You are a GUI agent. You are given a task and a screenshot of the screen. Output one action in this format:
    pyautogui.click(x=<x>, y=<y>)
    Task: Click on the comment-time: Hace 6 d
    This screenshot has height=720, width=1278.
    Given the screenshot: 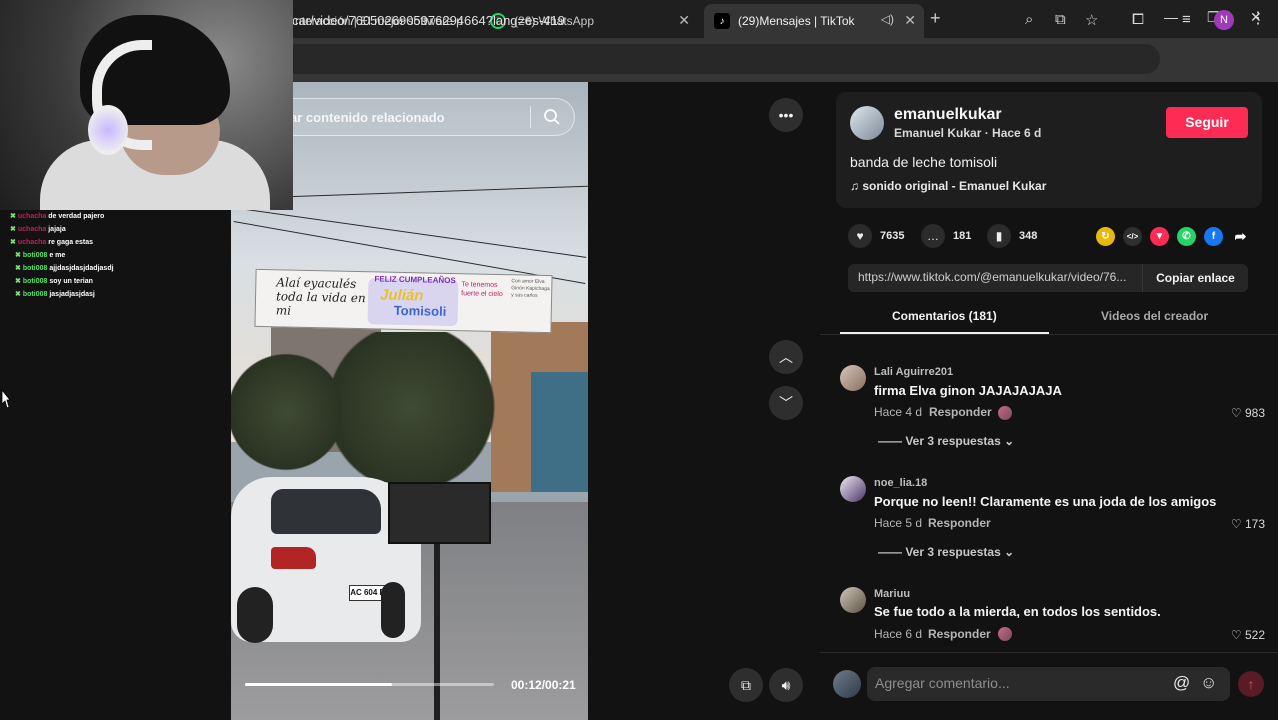 What is the action you would take?
    pyautogui.click(x=898, y=634)
    